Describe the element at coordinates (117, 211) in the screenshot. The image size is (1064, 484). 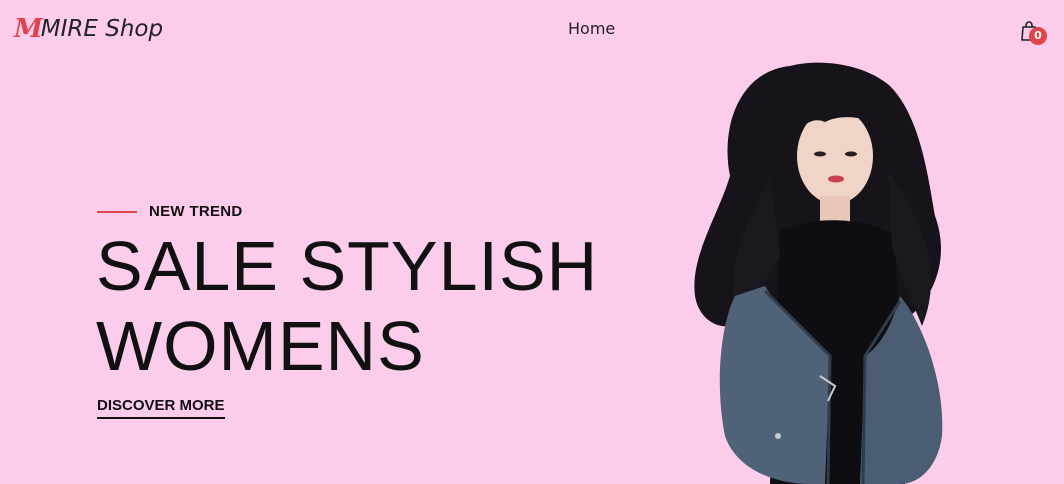
I see `eyebrow-divider` at that location.